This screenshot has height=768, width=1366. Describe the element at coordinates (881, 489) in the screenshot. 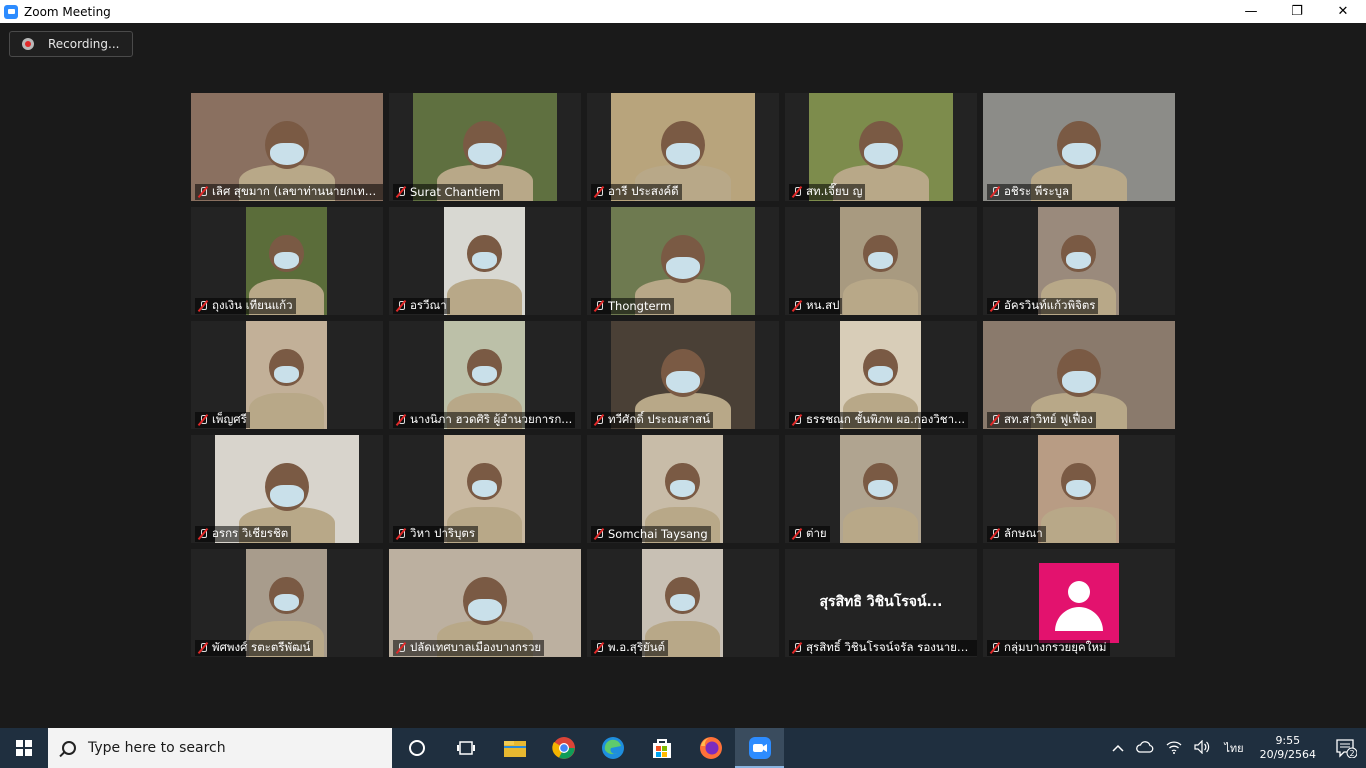

I see `participant-tile: ต่าย` at that location.